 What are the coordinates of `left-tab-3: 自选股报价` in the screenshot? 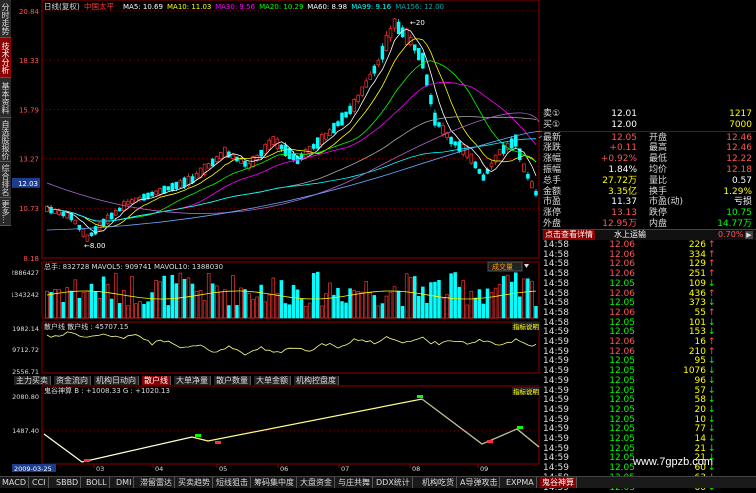 It's located at (5, 140).